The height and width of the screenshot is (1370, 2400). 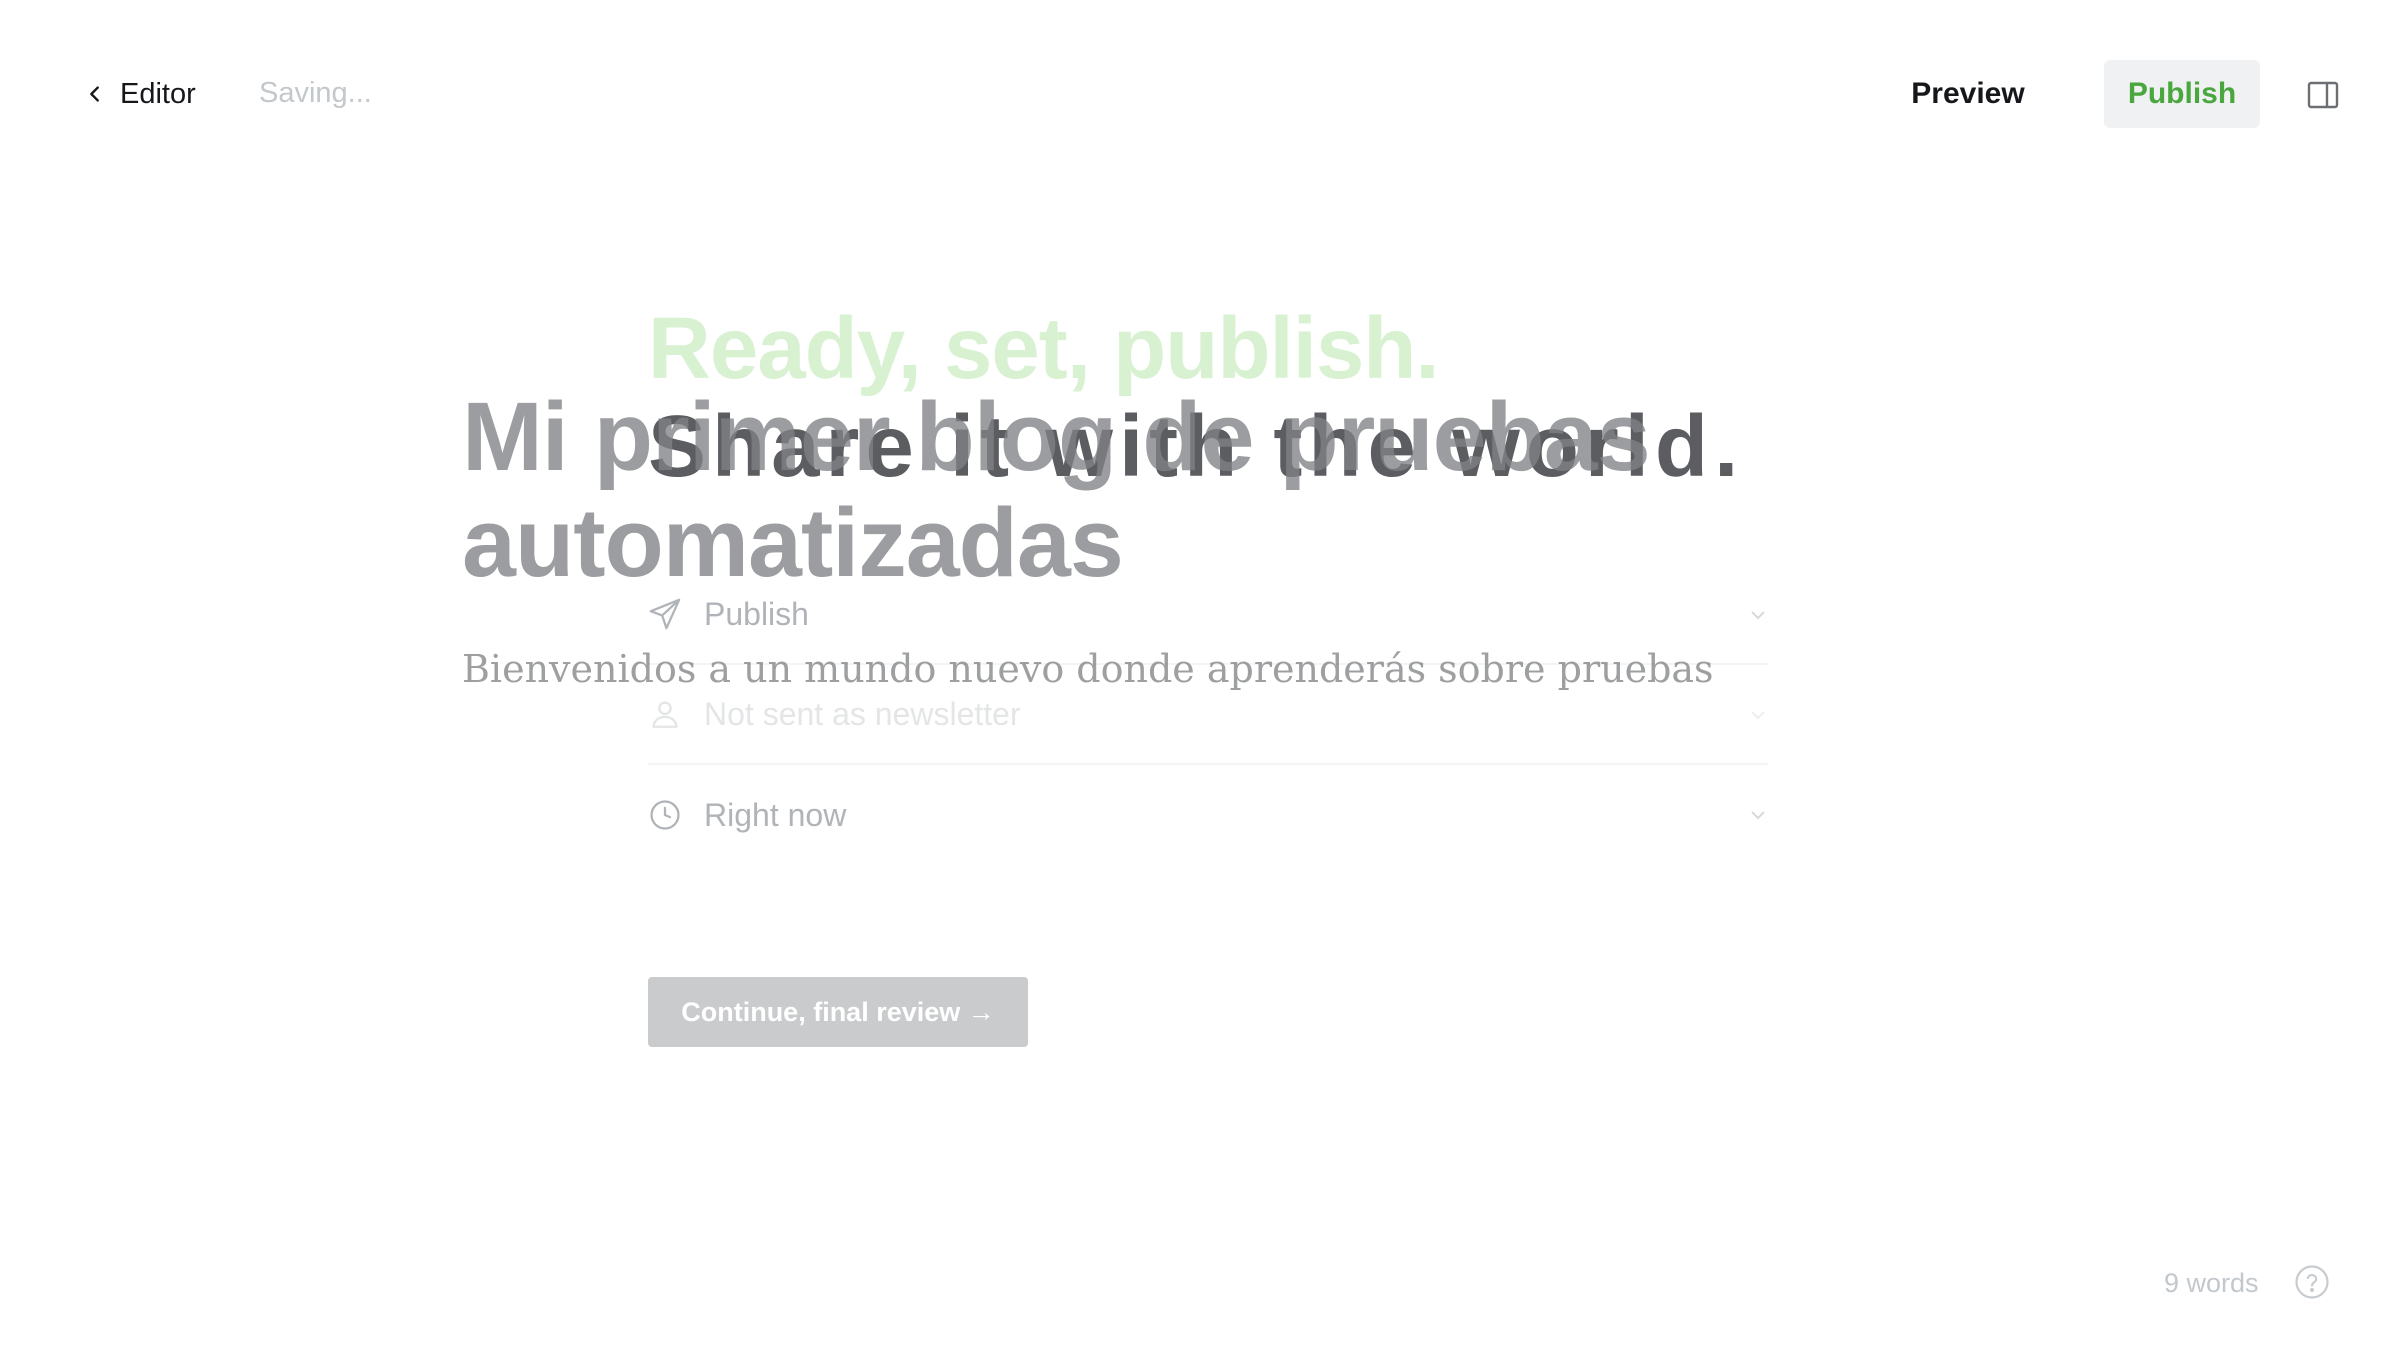 What do you see at coordinates (665, 714) in the screenshot?
I see `user-icon` at bounding box center [665, 714].